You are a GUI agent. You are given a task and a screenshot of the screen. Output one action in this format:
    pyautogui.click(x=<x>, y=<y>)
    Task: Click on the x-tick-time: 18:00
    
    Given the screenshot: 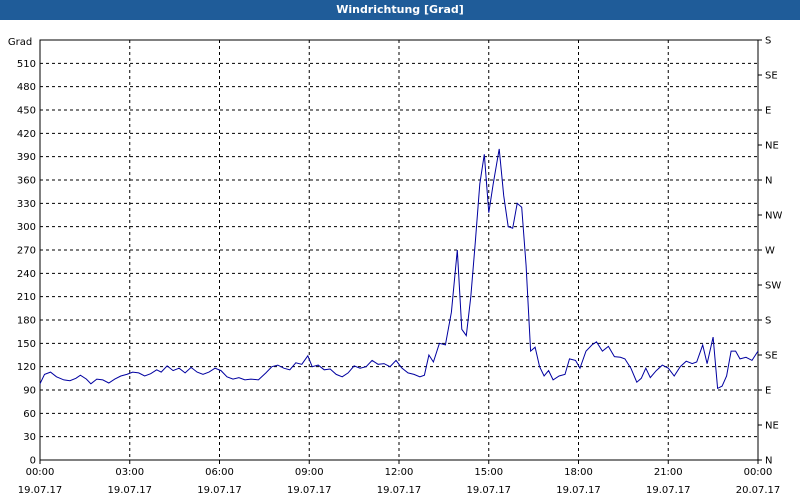 What is the action you would take?
    pyautogui.click(x=578, y=472)
    